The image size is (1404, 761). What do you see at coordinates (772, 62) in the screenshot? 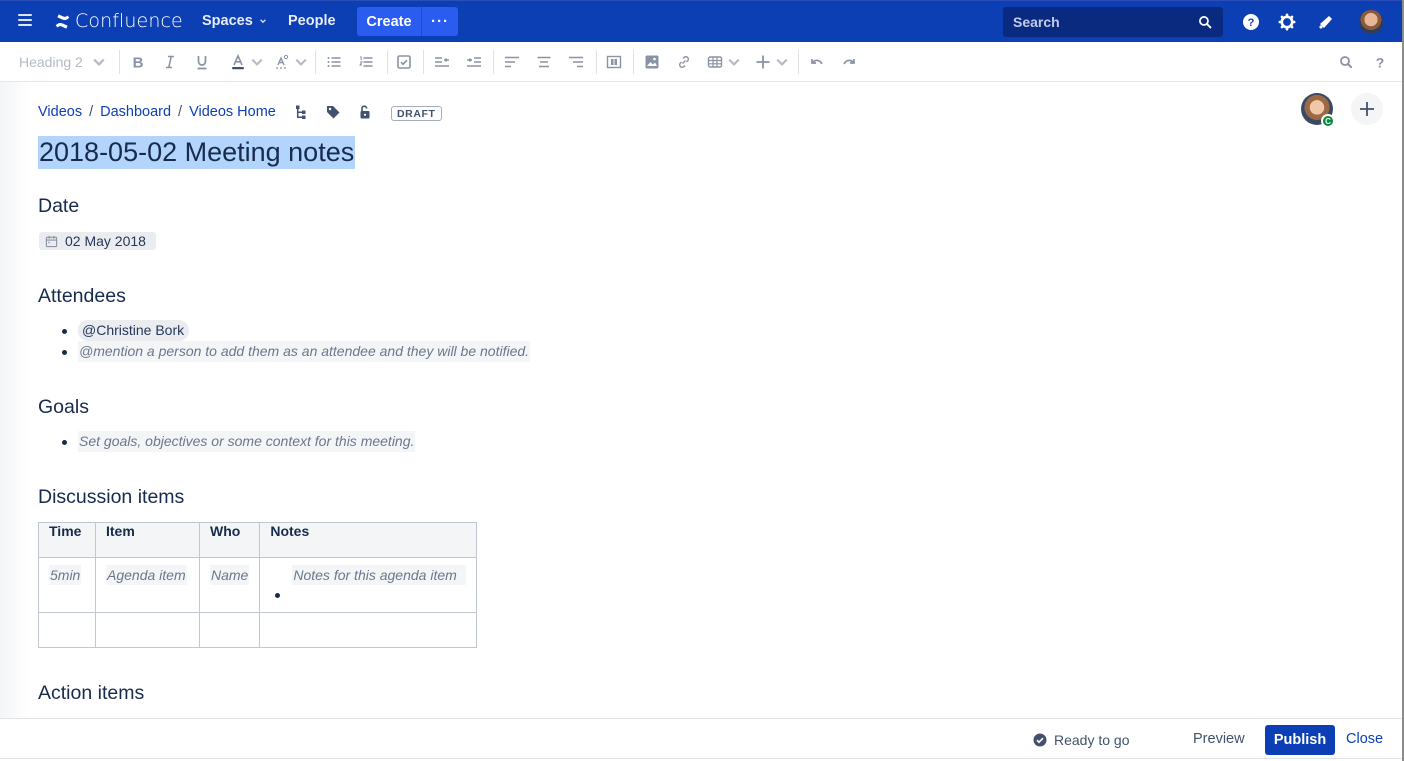
I see `insert-more-dropdown` at bounding box center [772, 62].